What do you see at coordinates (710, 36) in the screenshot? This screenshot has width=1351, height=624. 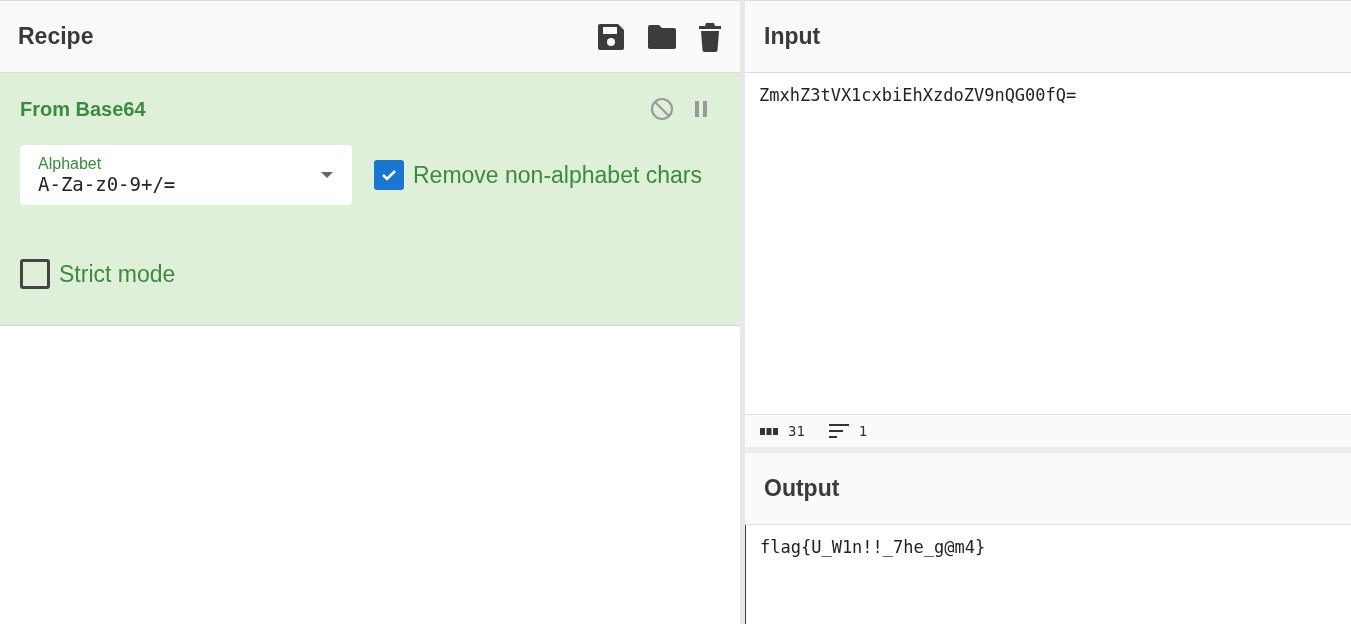 I see `trash-icon` at bounding box center [710, 36].